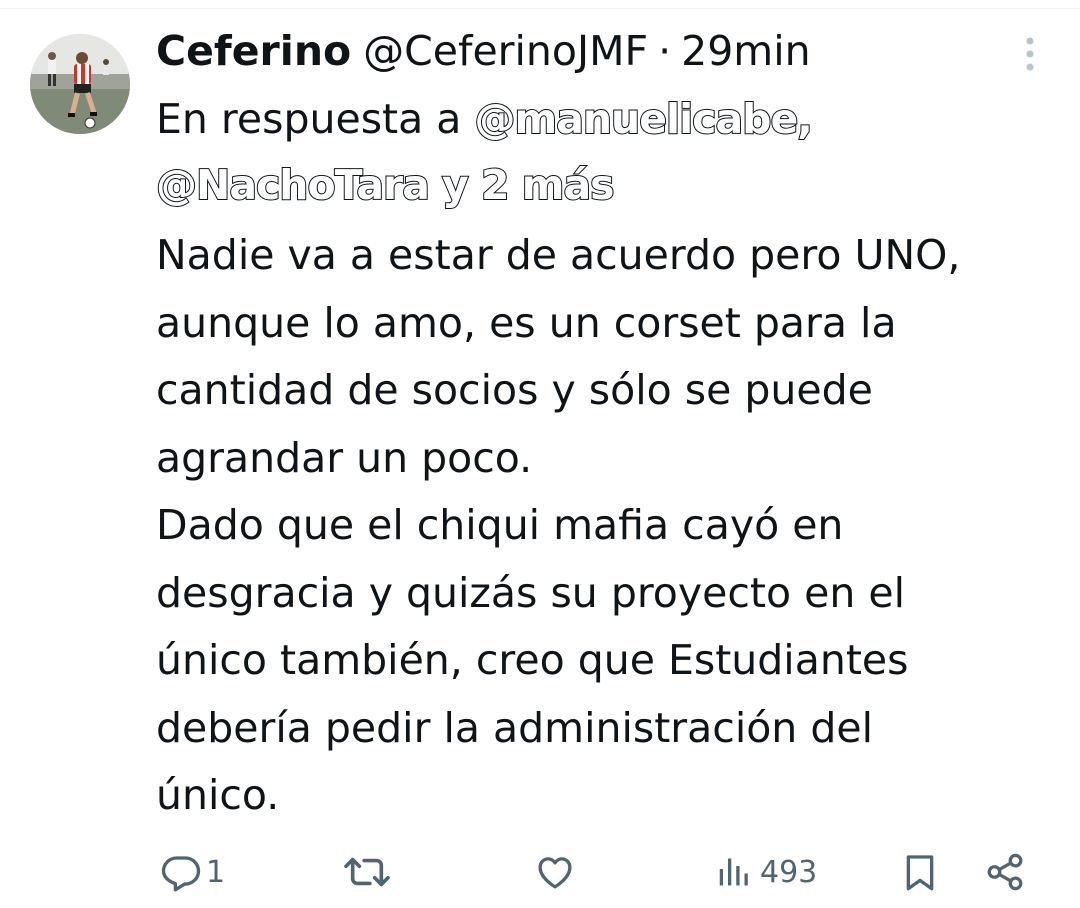  I want to click on avatar-photo, so click(80, 84).